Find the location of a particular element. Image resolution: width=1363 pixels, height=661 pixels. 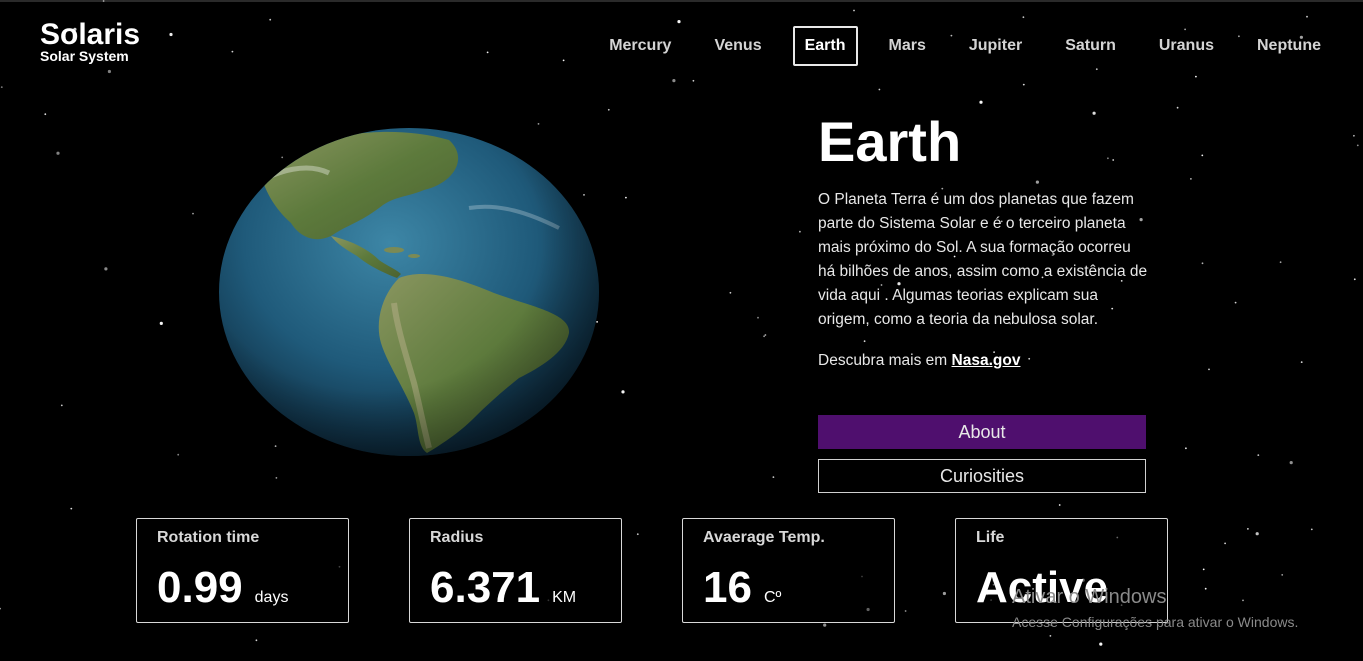

stat-card-radius: Radius 6.371 KM is located at coordinates (515, 570).